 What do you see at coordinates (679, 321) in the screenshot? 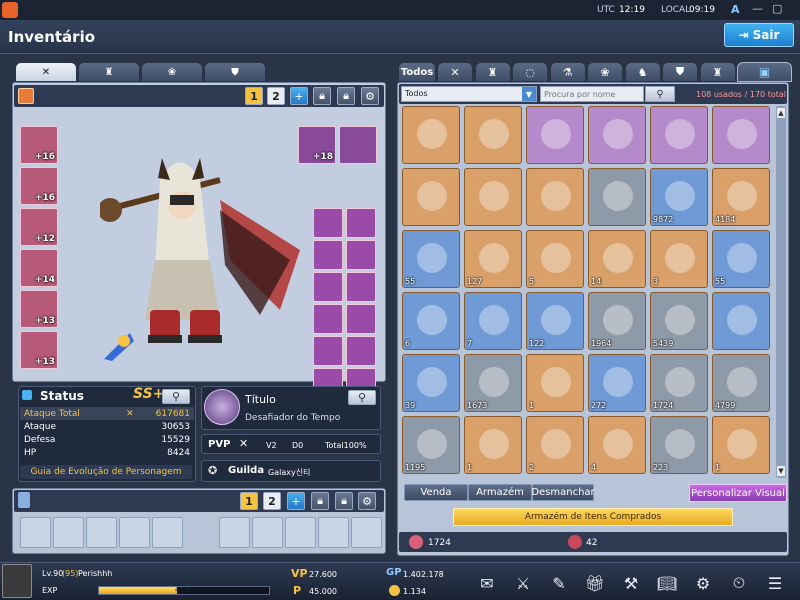
I see `inventory-item: 5439` at bounding box center [679, 321].